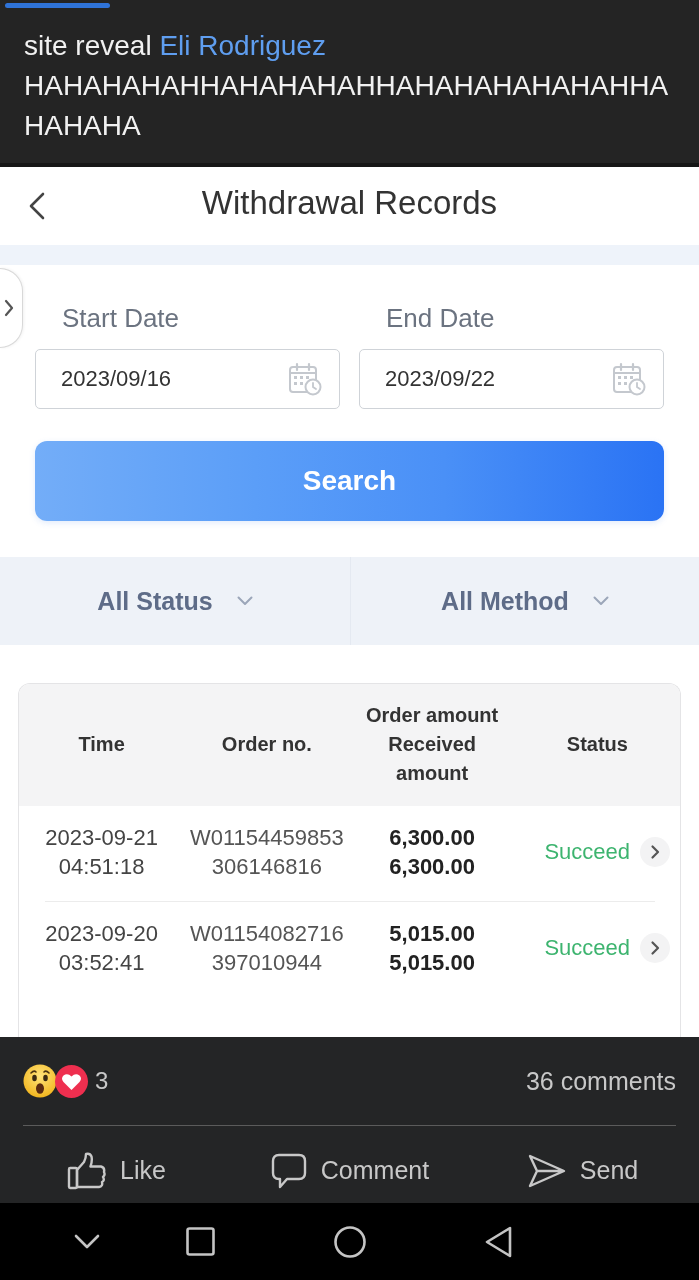 The image size is (699, 1280). What do you see at coordinates (71, 1081) in the screenshot?
I see `heart-reaction-icon` at bounding box center [71, 1081].